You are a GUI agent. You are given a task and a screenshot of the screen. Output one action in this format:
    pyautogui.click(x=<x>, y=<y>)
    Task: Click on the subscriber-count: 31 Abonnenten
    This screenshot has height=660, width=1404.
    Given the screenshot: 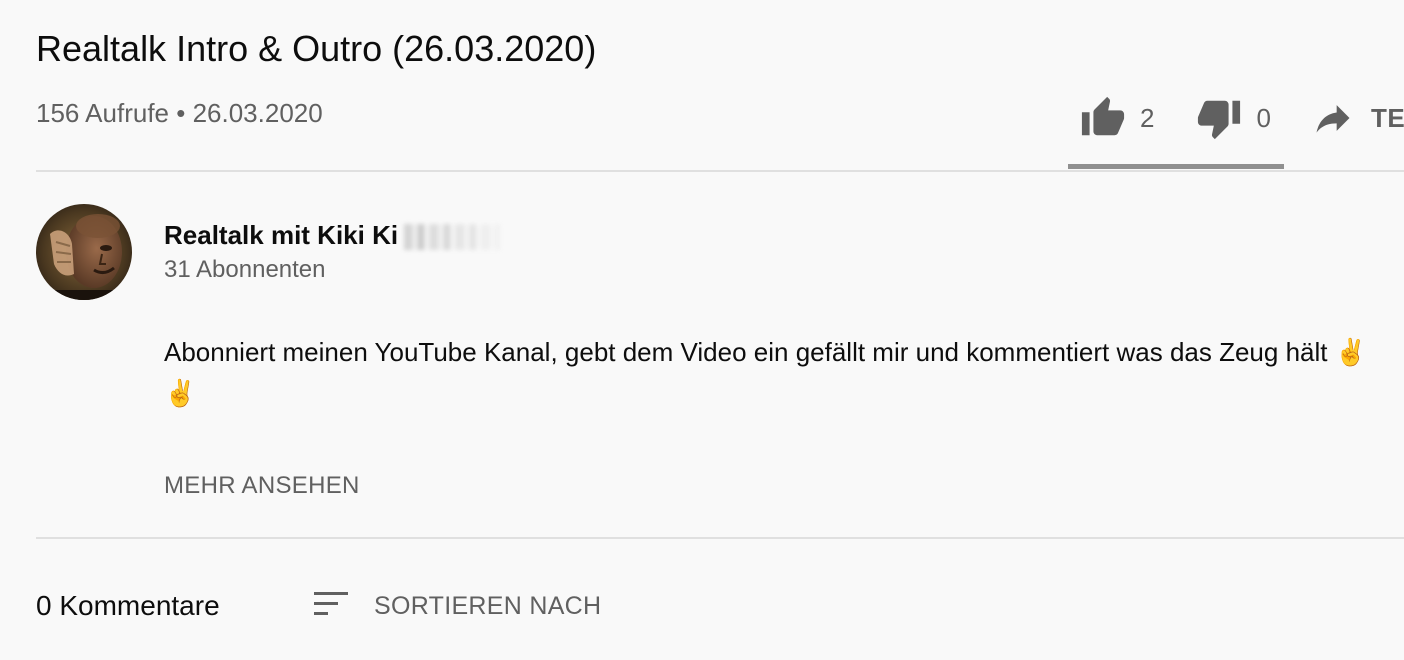 What is the action you would take?
    pyautogui.click(x=245, y=269)
    